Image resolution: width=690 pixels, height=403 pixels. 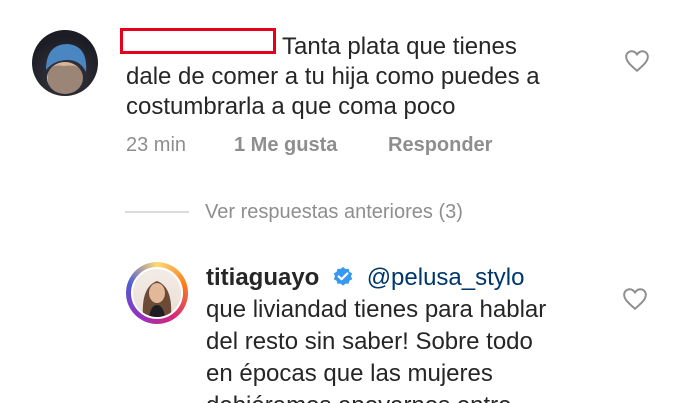 I want to click on comment-timestamp: 23 min, so click(x=156, y=145).